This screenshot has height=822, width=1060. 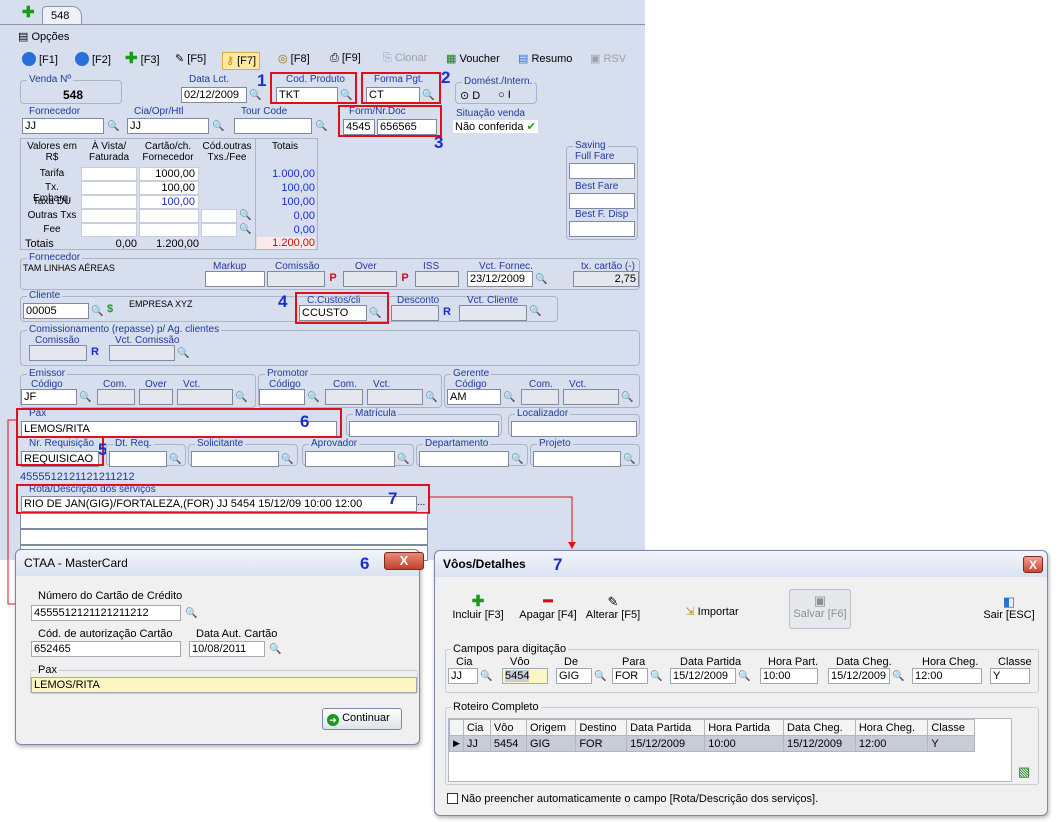 I want to click on incluir-button: ✚ Incluir [F3], so click(x=478, y=607).